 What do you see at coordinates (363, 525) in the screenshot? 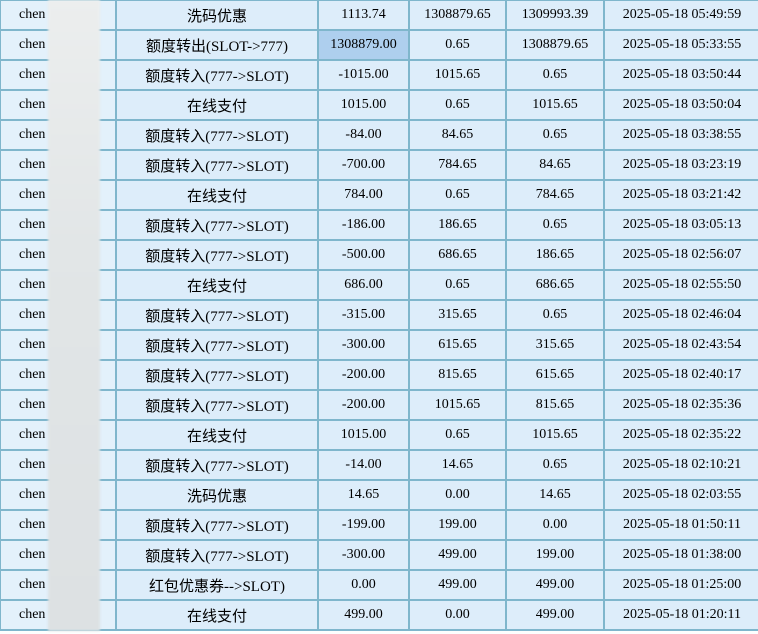
I see `amount-cell: -199.00` at bounding box center [363, 525].